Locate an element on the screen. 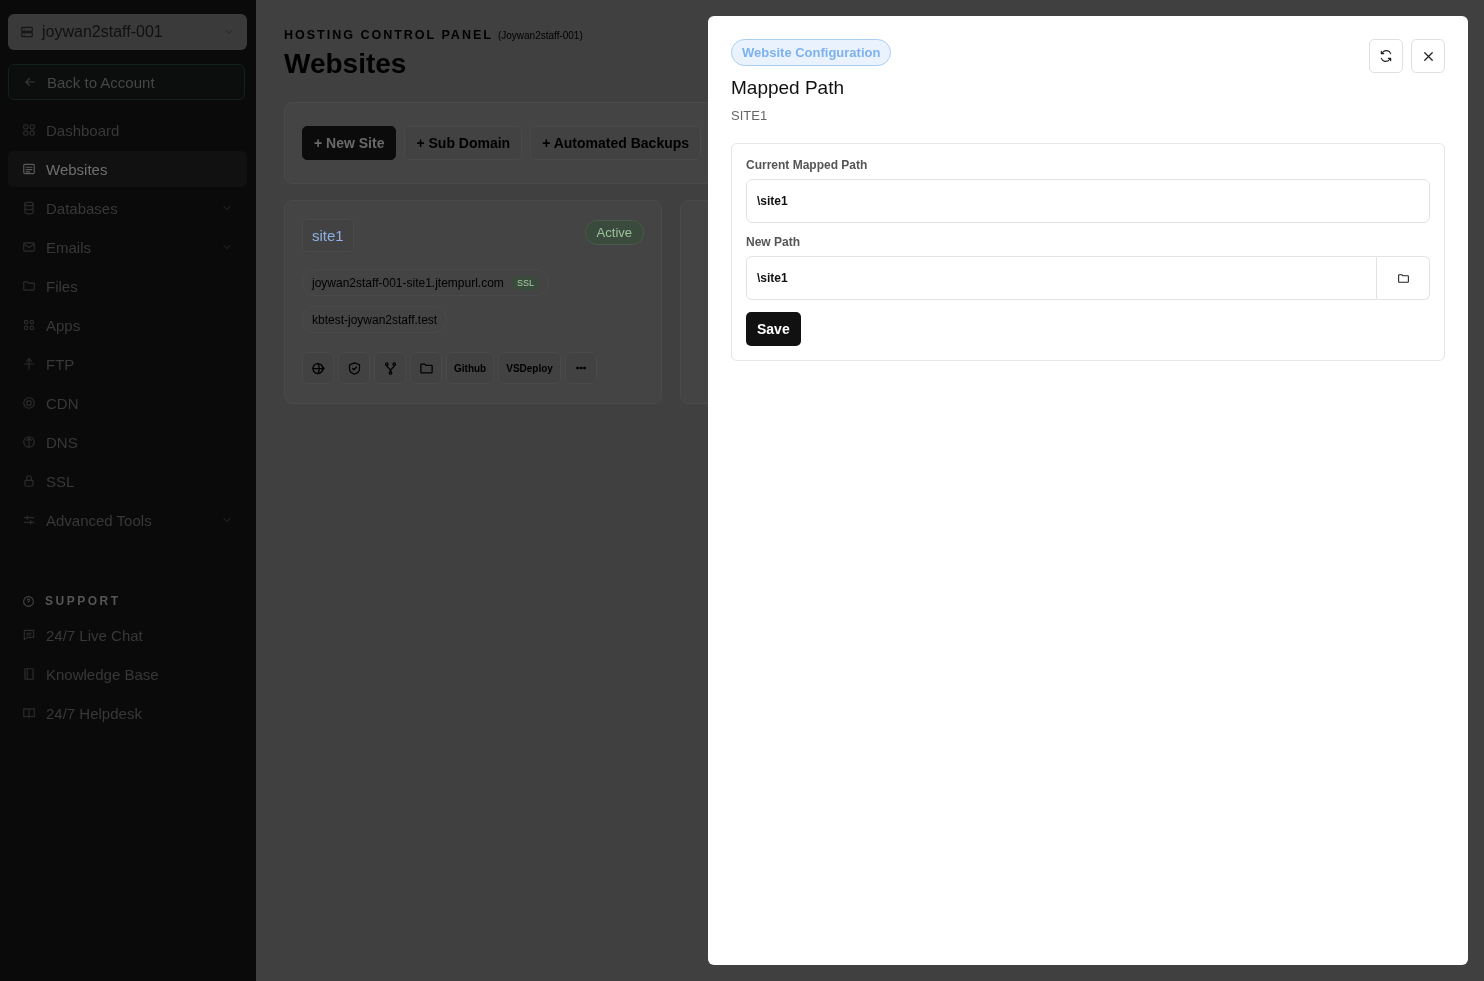 The height and width of the screenshot is (981, 1484). account-name: (Joywan2staff-001) is located at coordinates (540, 35).